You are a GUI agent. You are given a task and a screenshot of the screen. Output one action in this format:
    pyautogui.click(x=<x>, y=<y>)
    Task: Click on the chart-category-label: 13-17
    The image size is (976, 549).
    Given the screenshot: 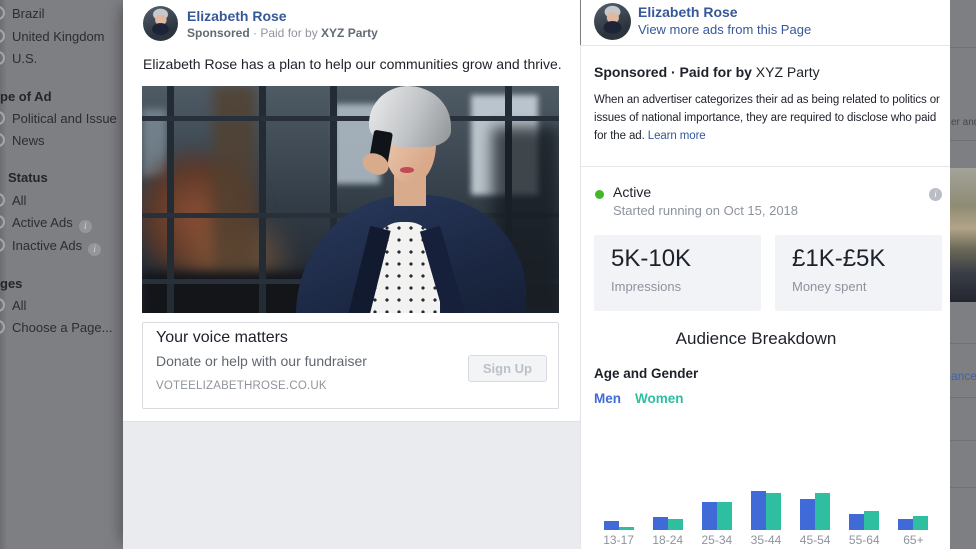 What is the action you would take?
    pyautogui.click(x=618, y=540)
    